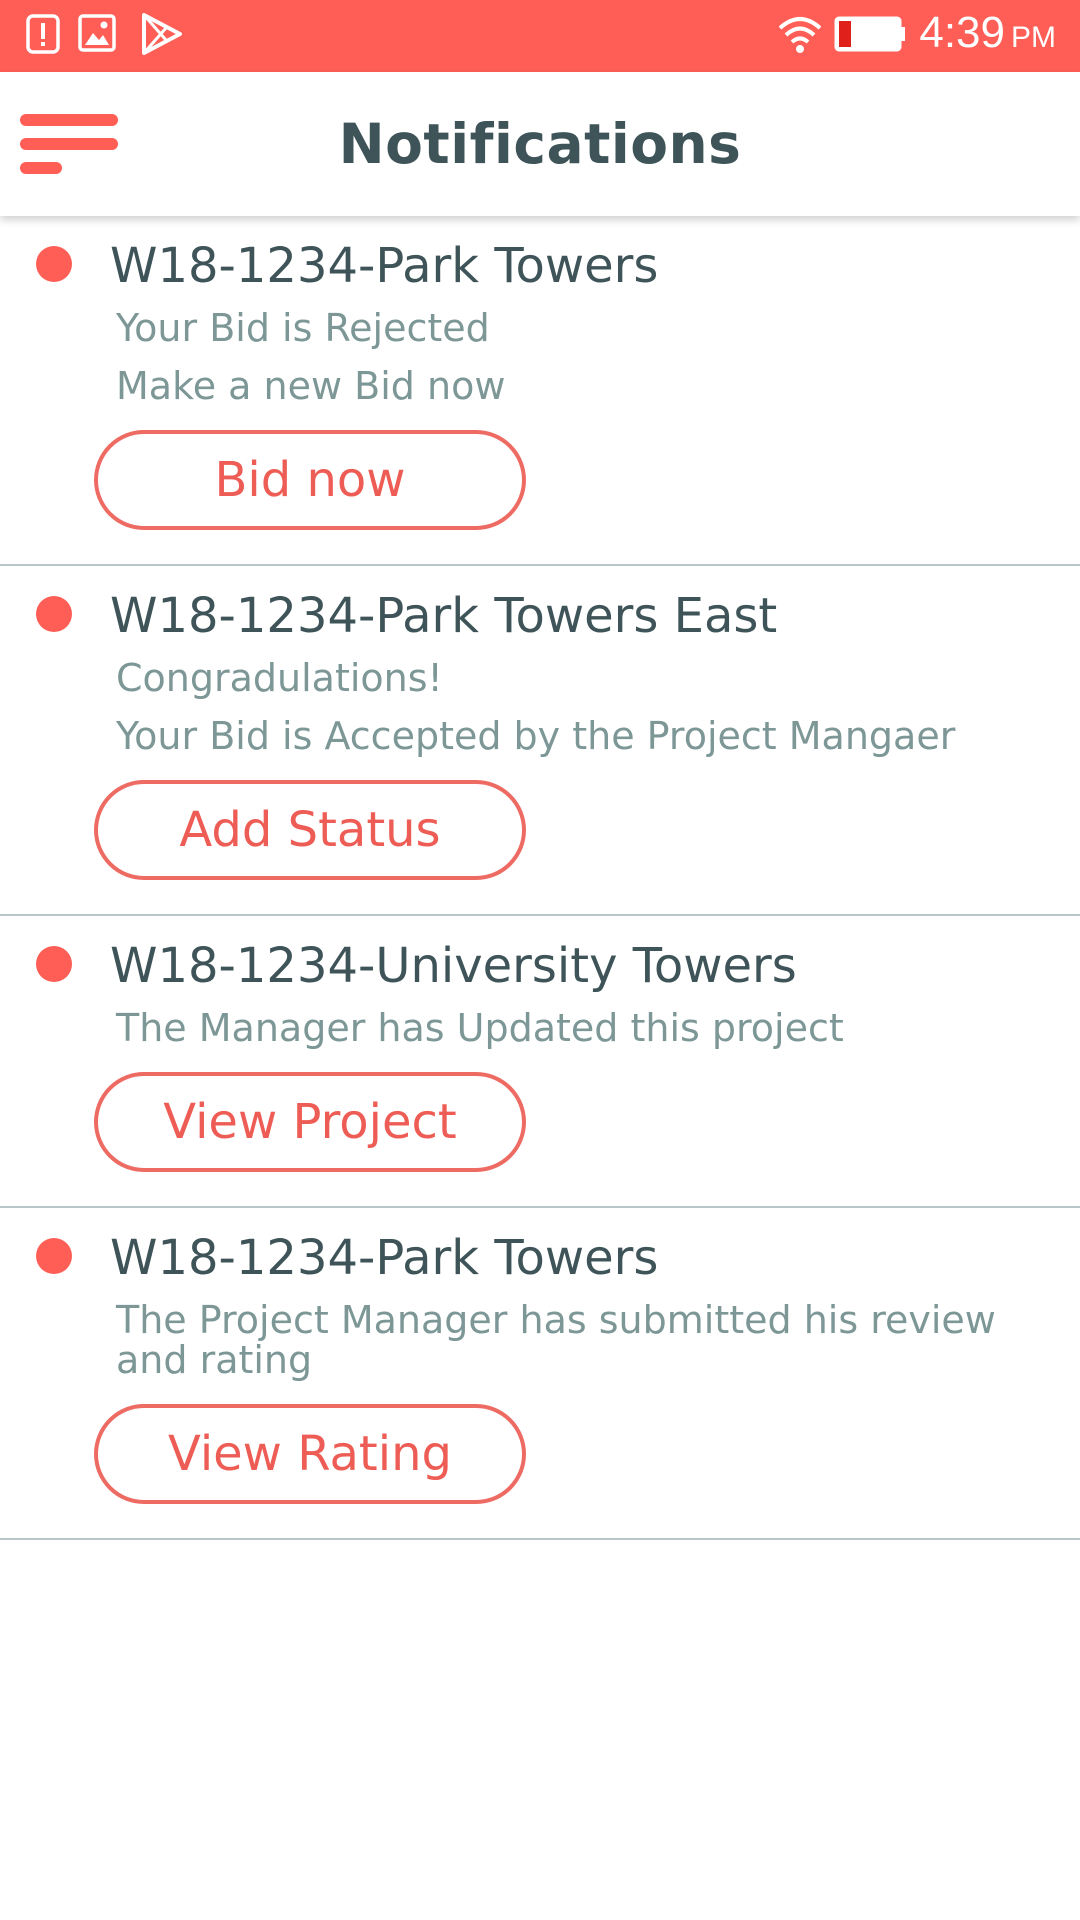 The width and height of the screenshot is (1080, 1920). I want to click on clock-time: 4:39, so click(962, 32).